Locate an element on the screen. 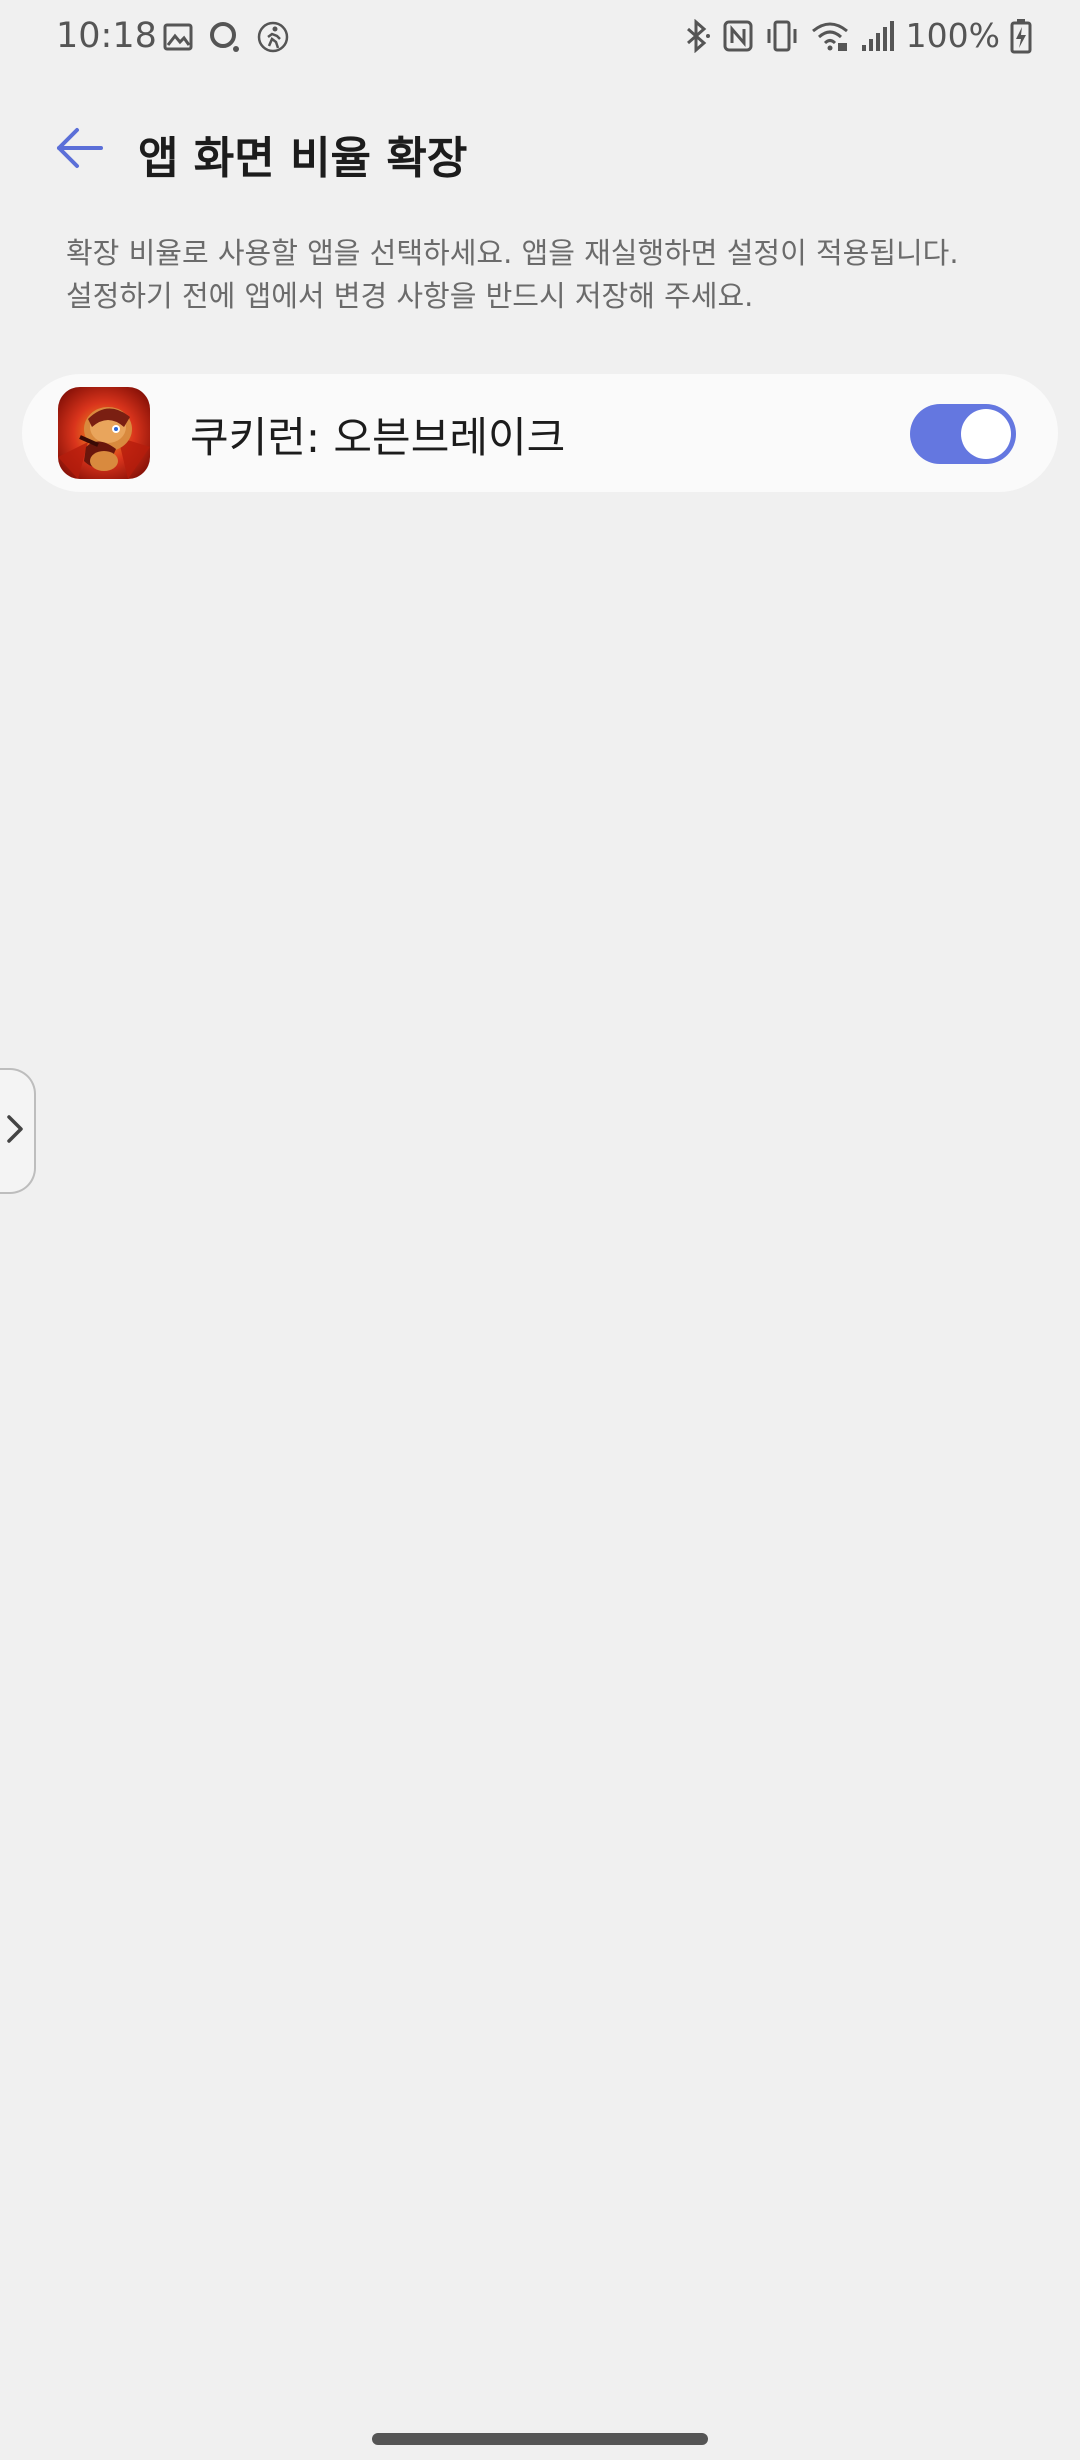 This screenshot has width=1080, height=2460. signal-icon is located at coordinates (878, 36).